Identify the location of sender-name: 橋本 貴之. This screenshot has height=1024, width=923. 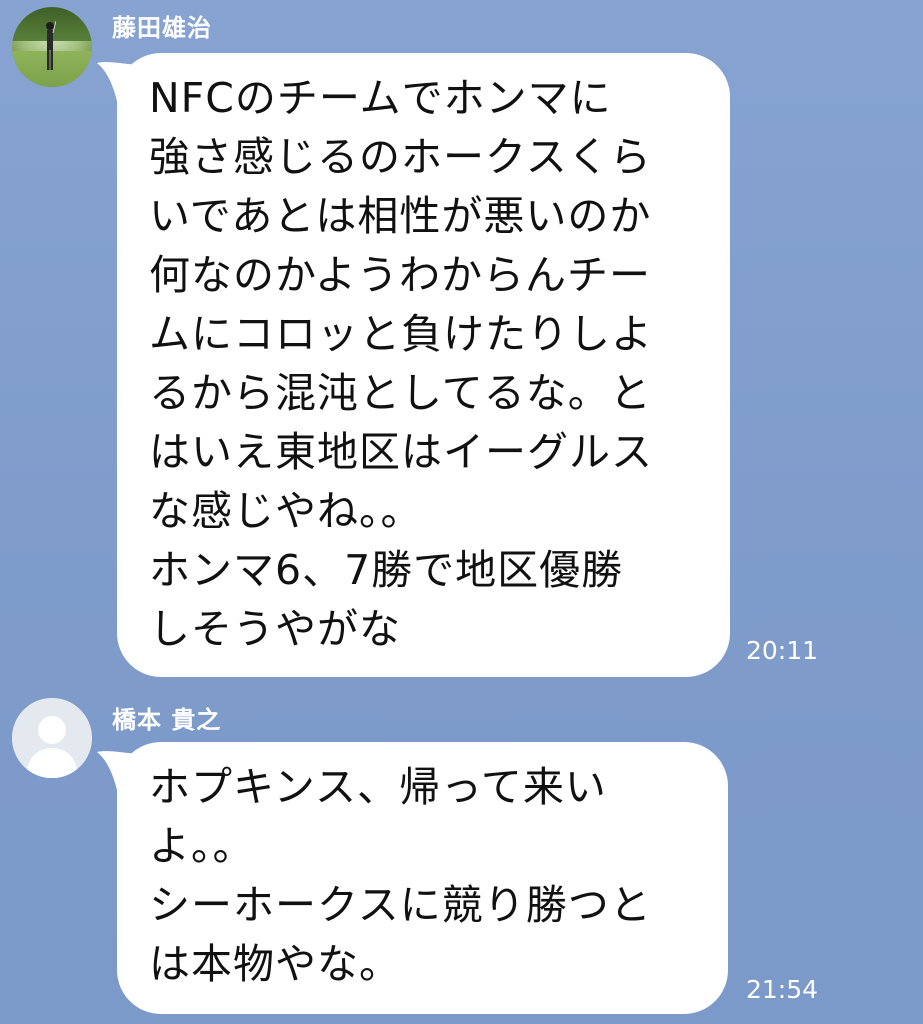
(167, 720).